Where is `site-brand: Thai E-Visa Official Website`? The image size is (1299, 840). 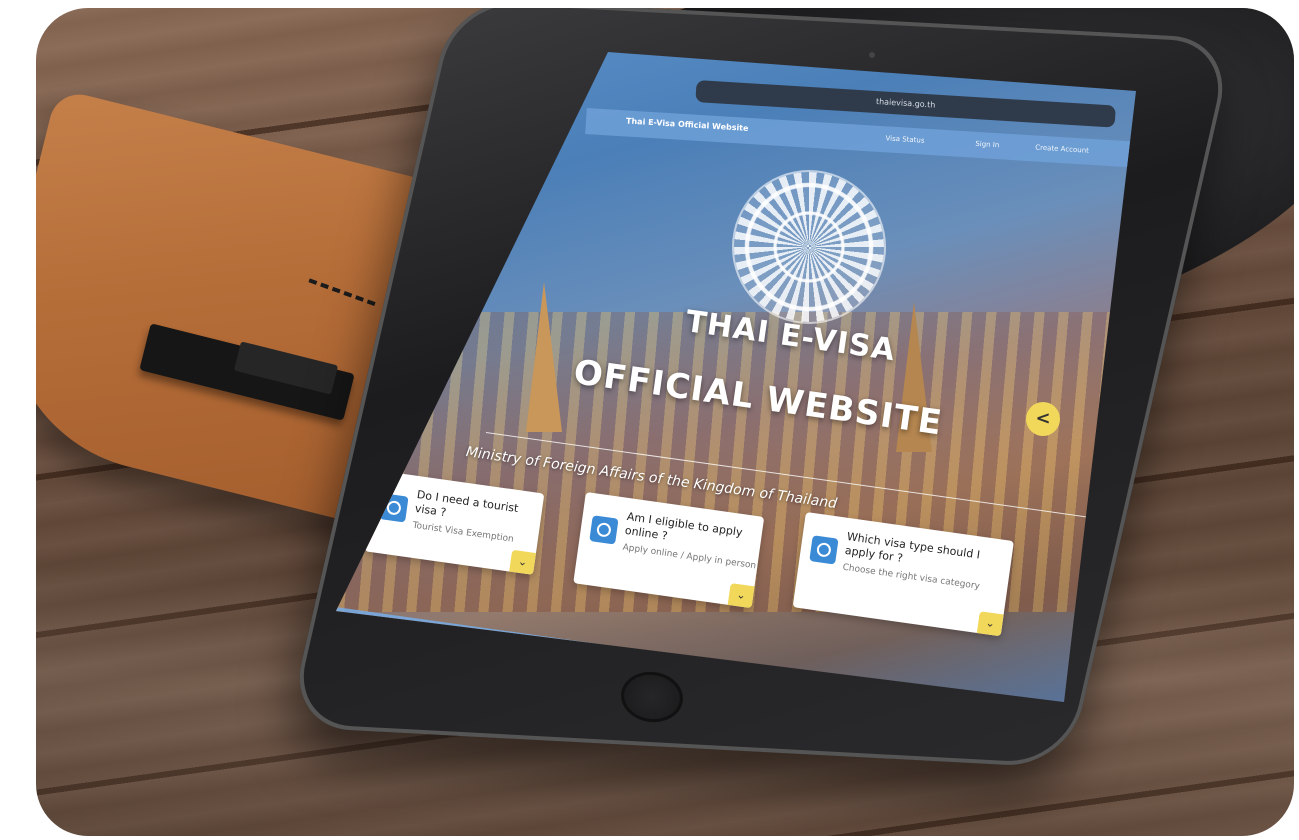 site-brand: Thai E-Visa Official Website is located at coordinates (687, 124).